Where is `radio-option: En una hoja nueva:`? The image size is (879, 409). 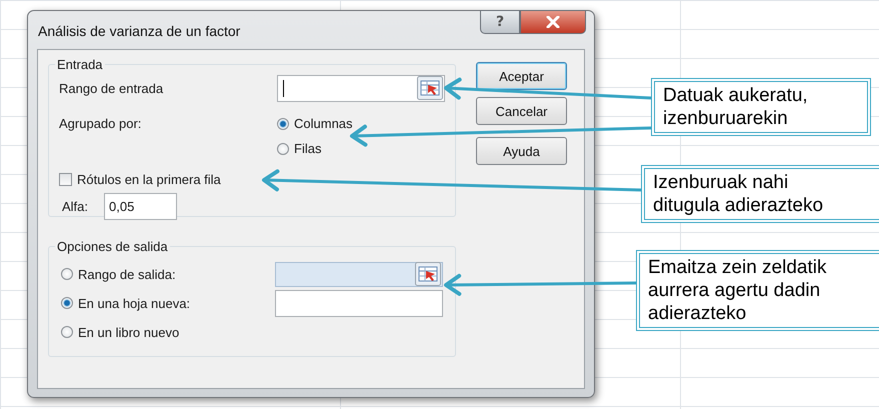
radio-option: En una hoja nueva: is located at coordinates (167, 303).